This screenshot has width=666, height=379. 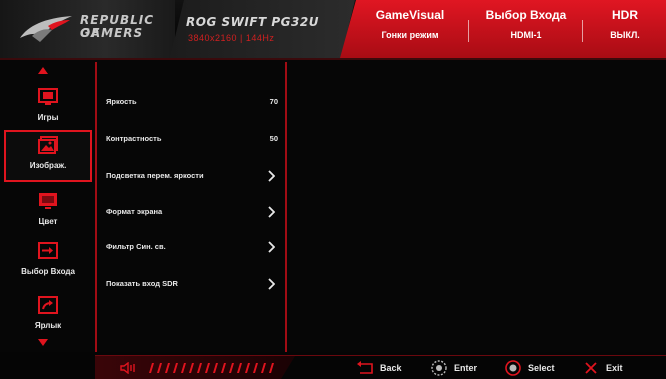 What do you see at coordinates (134, 138) in the screenshot?
I see `menu-item-label: Контрастность` at bounding box center [134, 138].